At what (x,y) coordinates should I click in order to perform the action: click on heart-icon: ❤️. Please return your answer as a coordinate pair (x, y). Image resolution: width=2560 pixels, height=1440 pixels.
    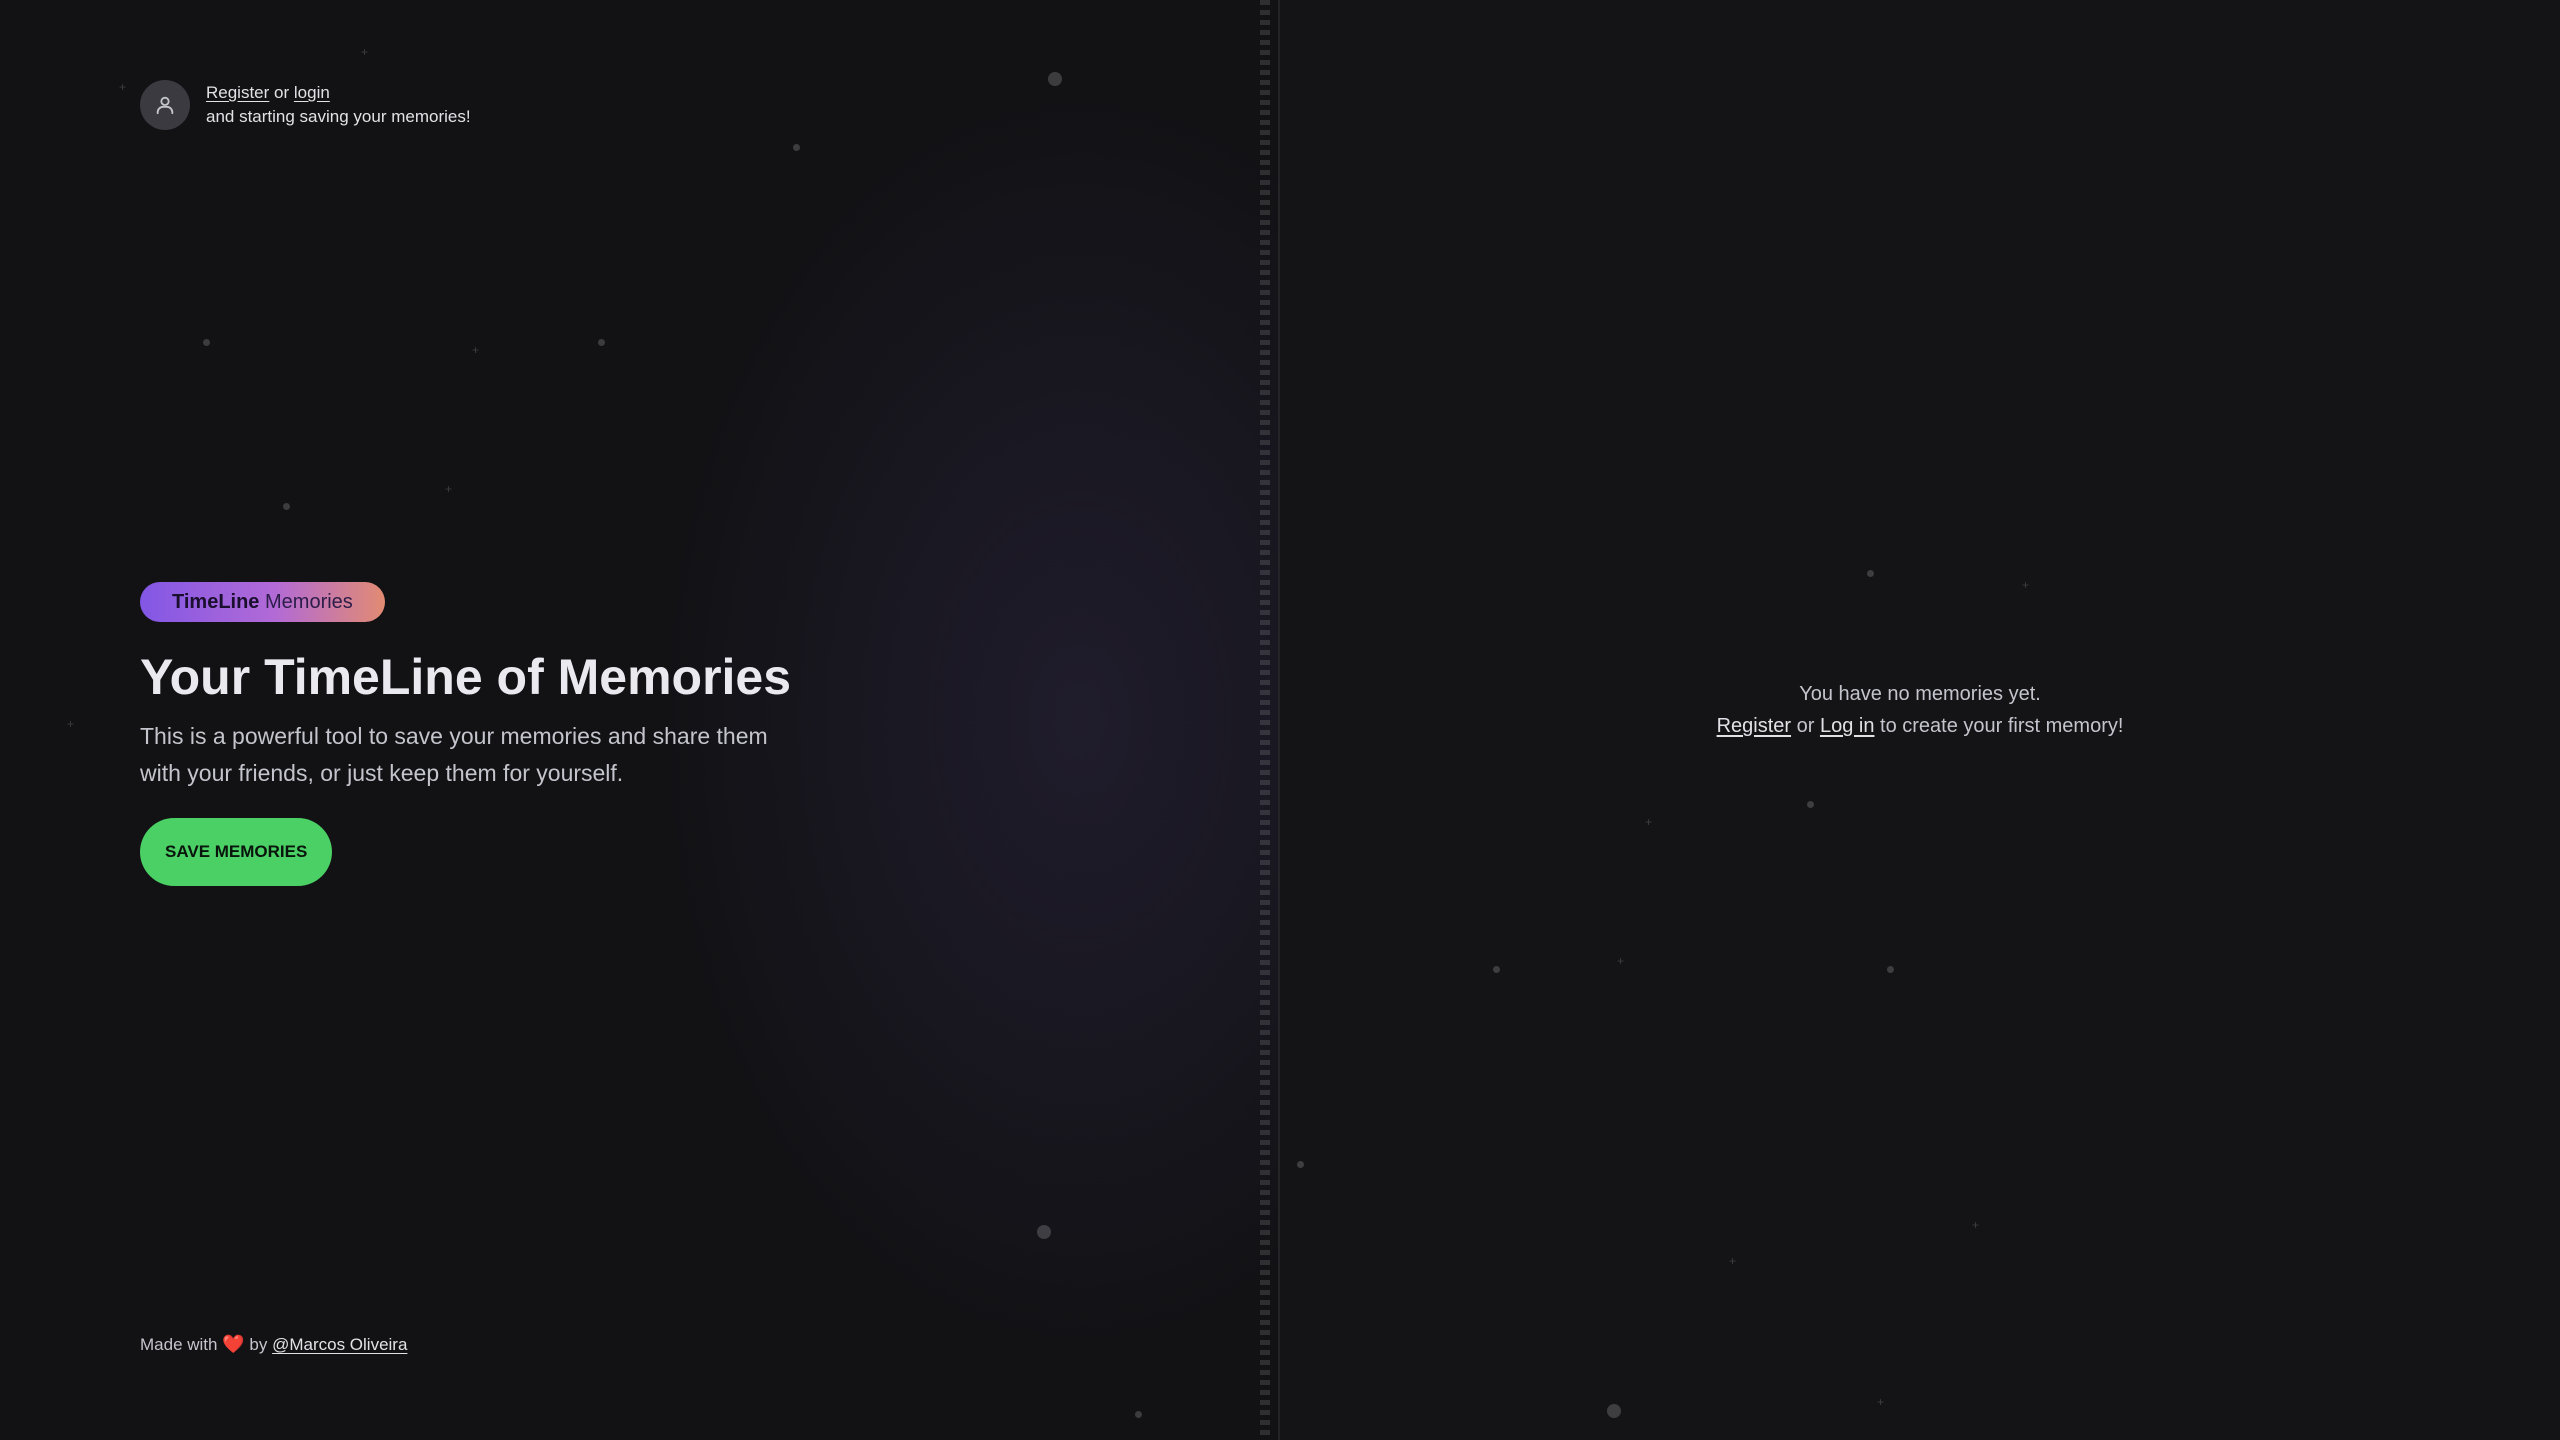
    Looking at the image, I should click on (233, 1344).